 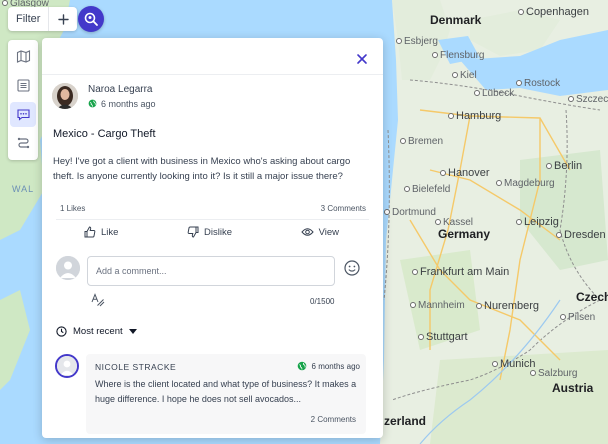 What do you see at coordinates (525, 183) in the screenshot?
I see `city-label: Magdeburg` at bounding box center [525, 183].